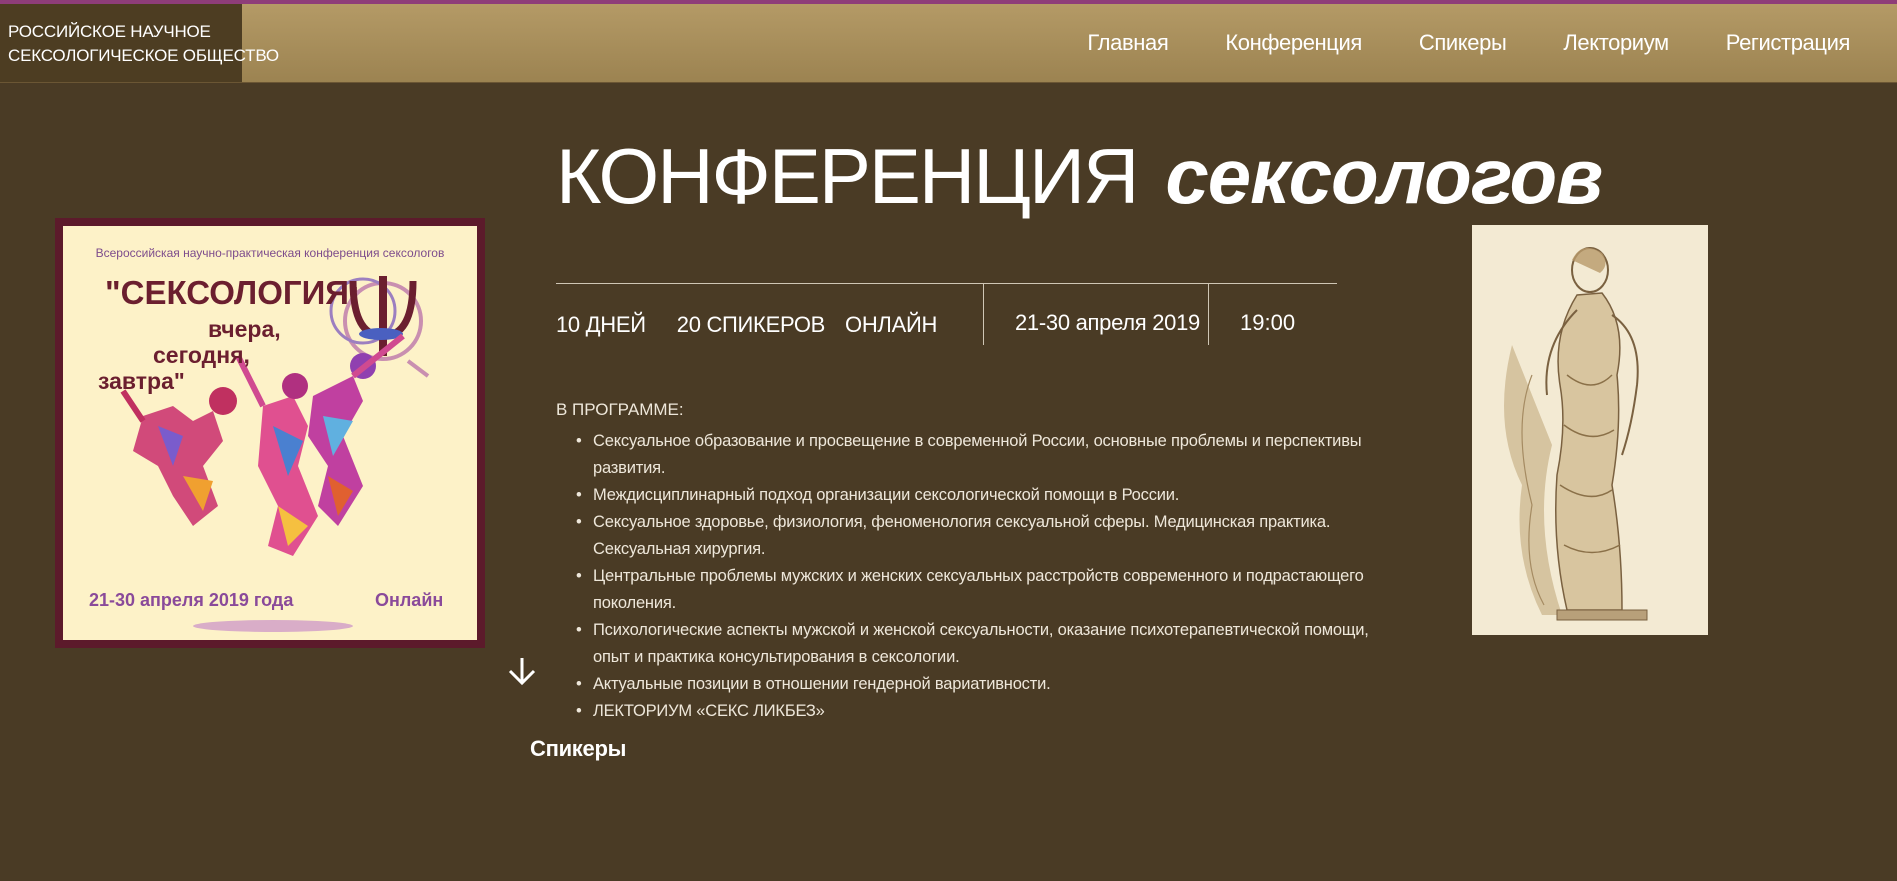 The width and height of the screenshot is (1897, 881). I want to click on speakers-heading: Спикеры, so click(578, 748).